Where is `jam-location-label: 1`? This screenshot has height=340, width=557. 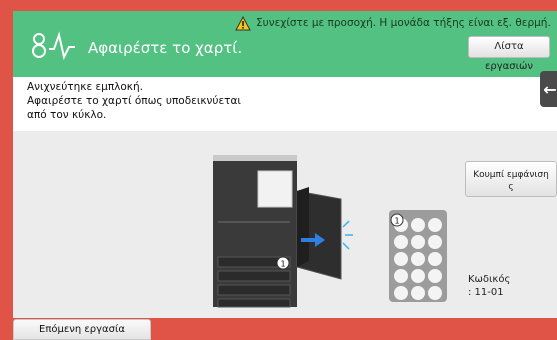
jam-location-label: 1 is located at coordinates (282, 264).